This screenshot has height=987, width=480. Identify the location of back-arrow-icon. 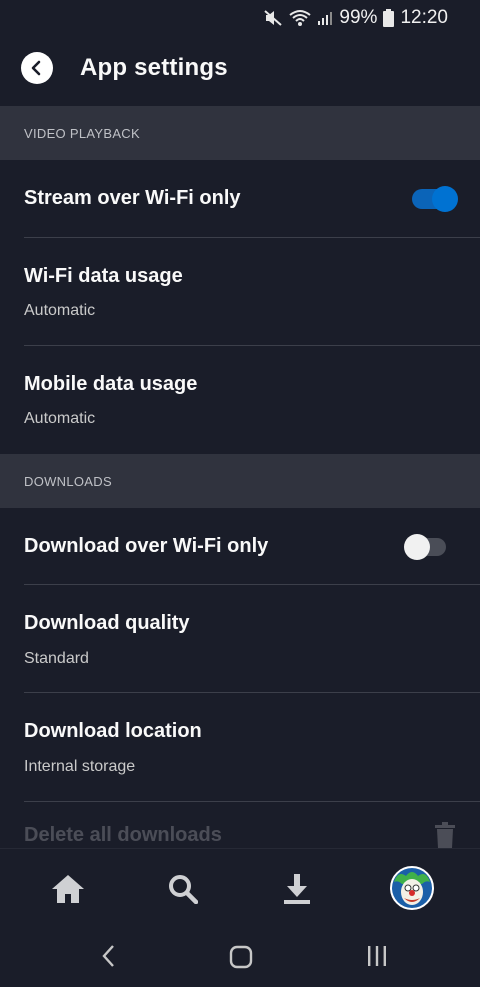
(36, 68).